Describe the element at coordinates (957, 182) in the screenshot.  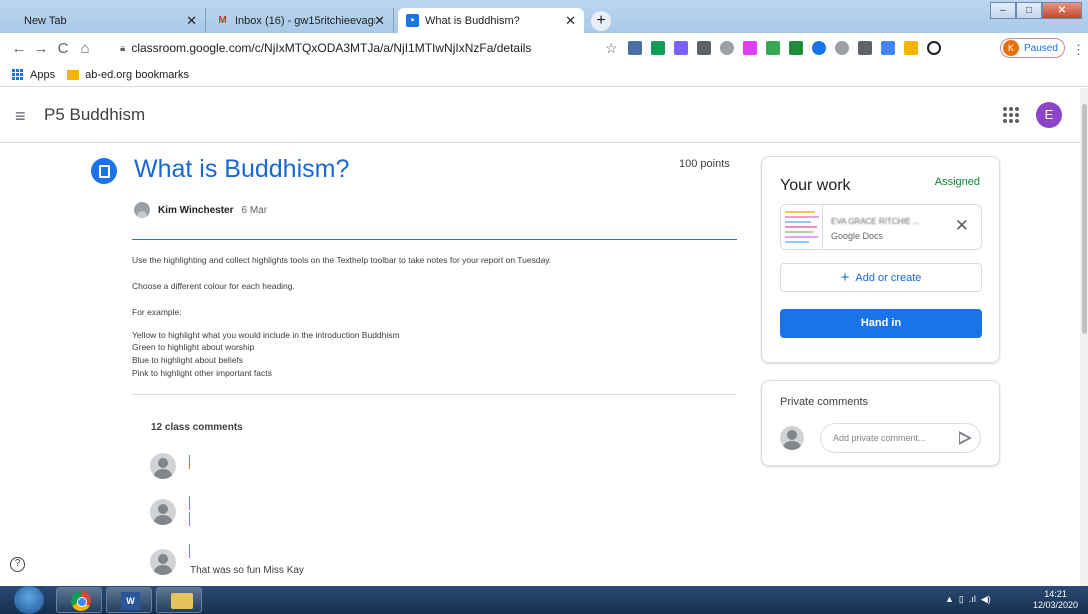
I see `status-badge: Assigned` at that location.